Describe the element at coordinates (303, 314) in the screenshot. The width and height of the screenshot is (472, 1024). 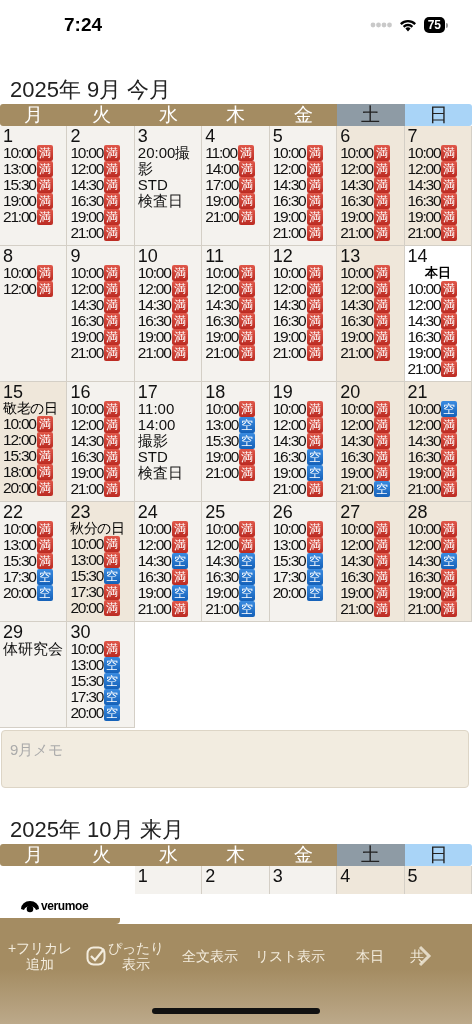
I see `day-cell: 12 10:00 満 12:00 満 14:30 満 16:30 満 19:00 満 21:00 満` at that location.